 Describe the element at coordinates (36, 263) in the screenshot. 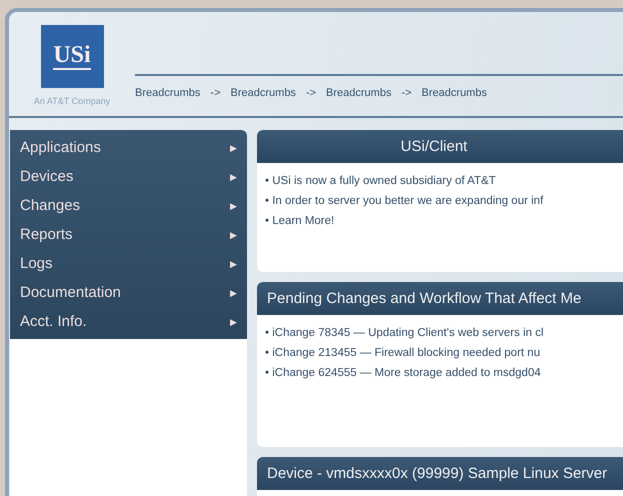

I see `menu-item: Logs` at that location.